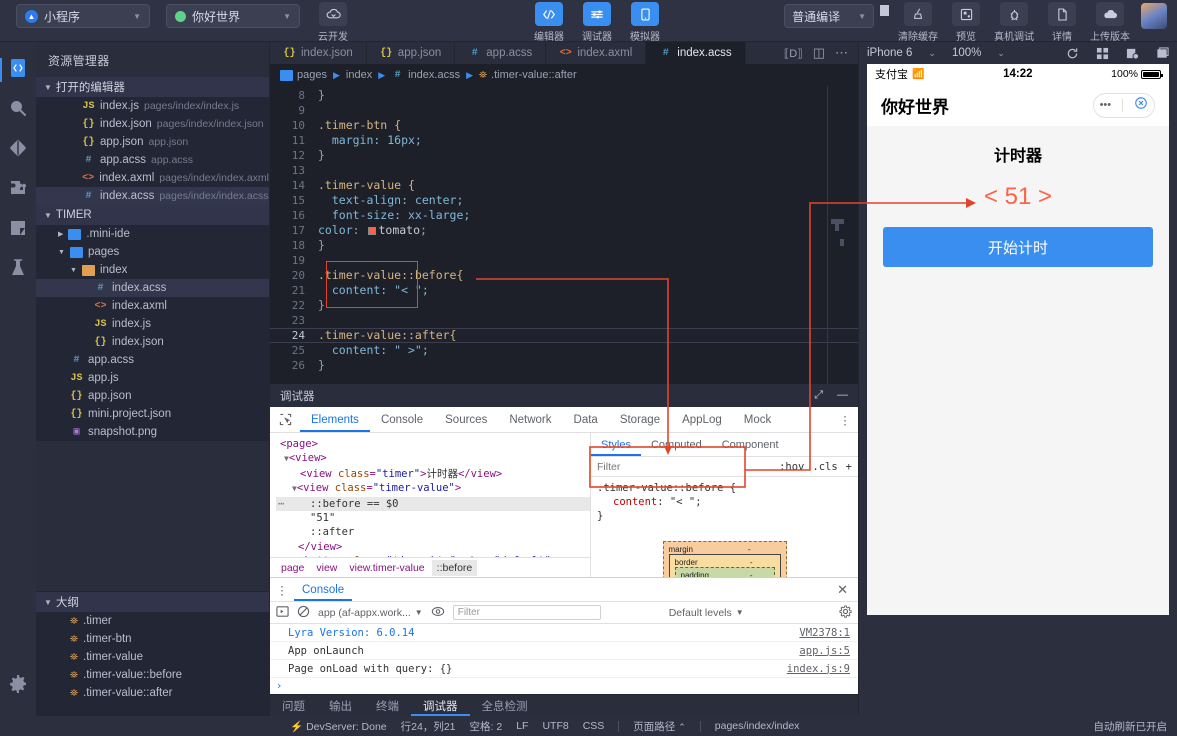 This screenshot has width=1177, height=736. What do you see at coordinates (428, 726) in the screenshot?
I see `cursor-position: 行24，列21` at bounding box center [428, 726].